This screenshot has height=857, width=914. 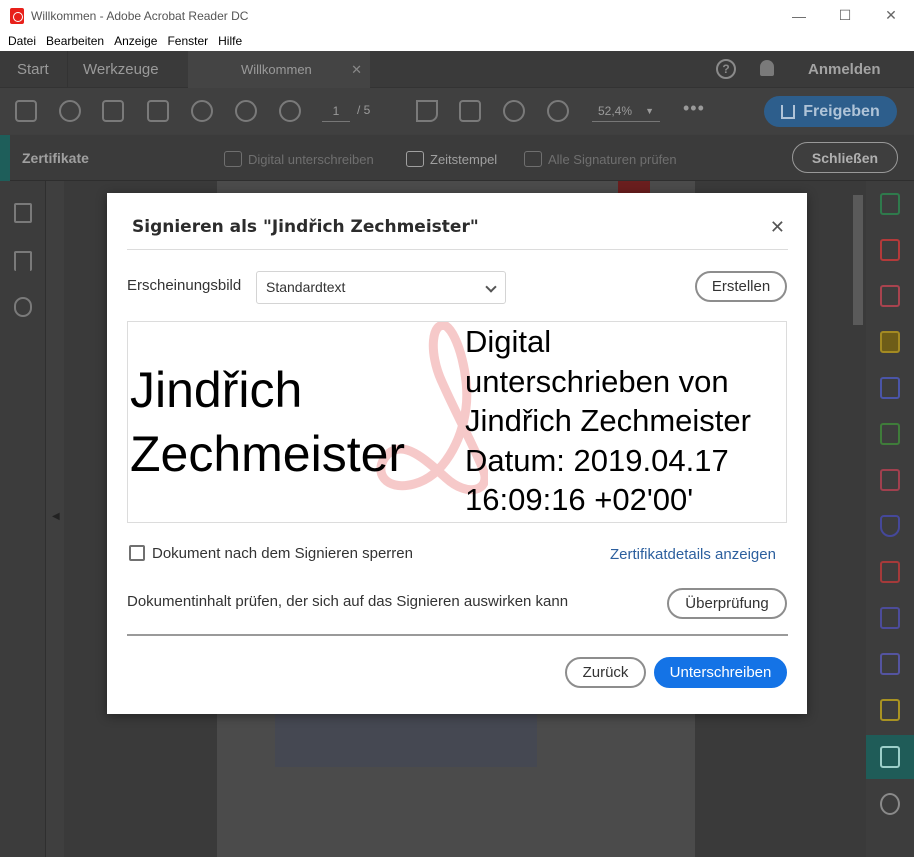 I want to click on menu-datei: Datei, so click(x=22, y=41).